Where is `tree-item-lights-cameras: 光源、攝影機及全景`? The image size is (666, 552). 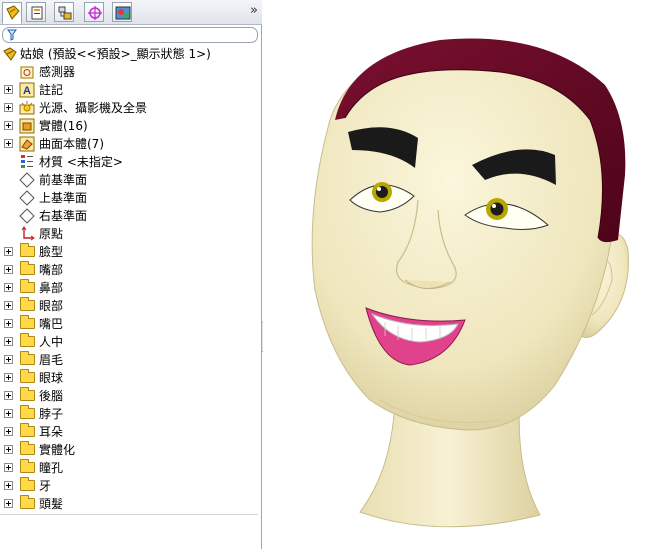 tree-item-lights-cameras: 光源、攝影機及全景 is located at coordinates (129, 108).